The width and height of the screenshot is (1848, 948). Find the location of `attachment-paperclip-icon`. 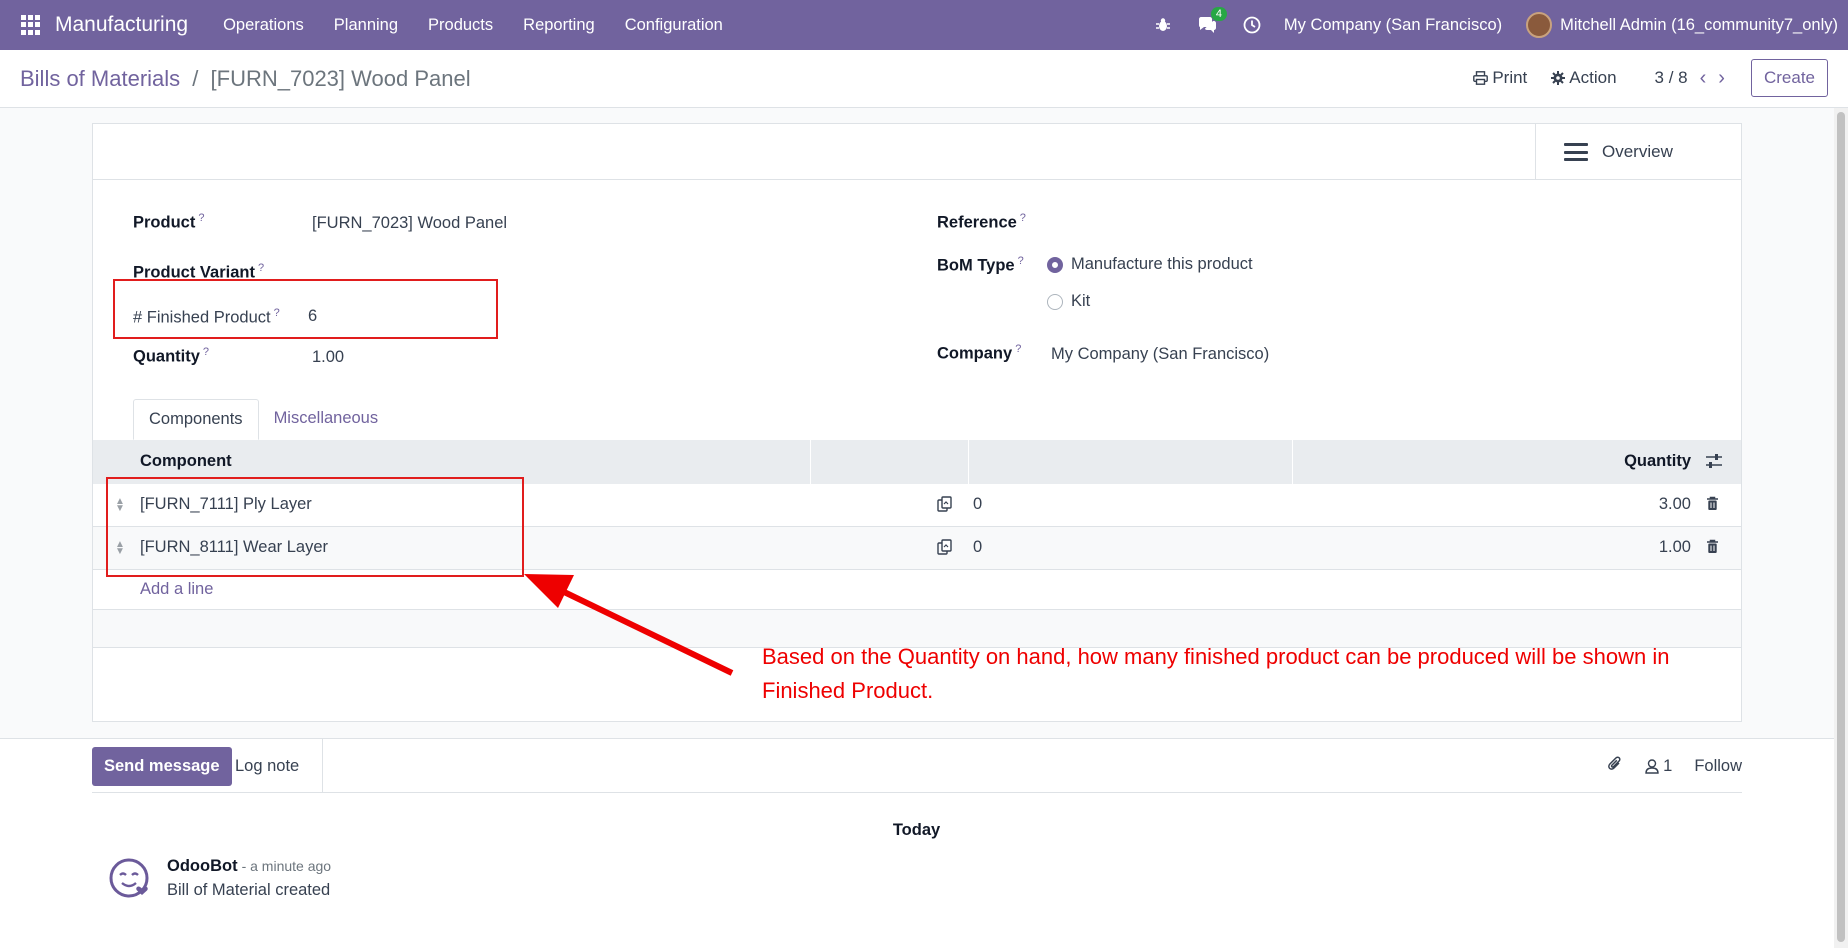

attachment-paperclip-icon is located at coordinates (1615, 766).